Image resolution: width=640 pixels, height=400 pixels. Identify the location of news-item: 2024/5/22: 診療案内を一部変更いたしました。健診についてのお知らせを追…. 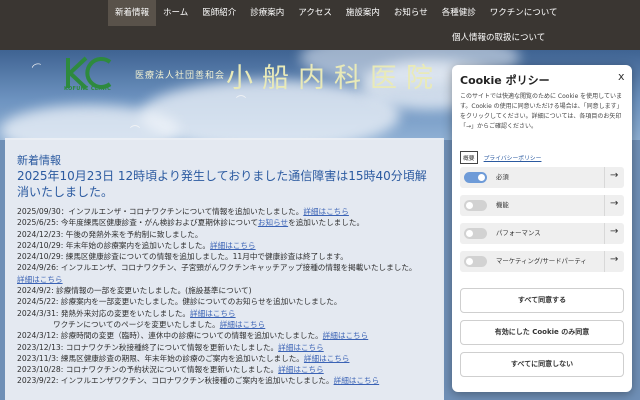
(179, 302).